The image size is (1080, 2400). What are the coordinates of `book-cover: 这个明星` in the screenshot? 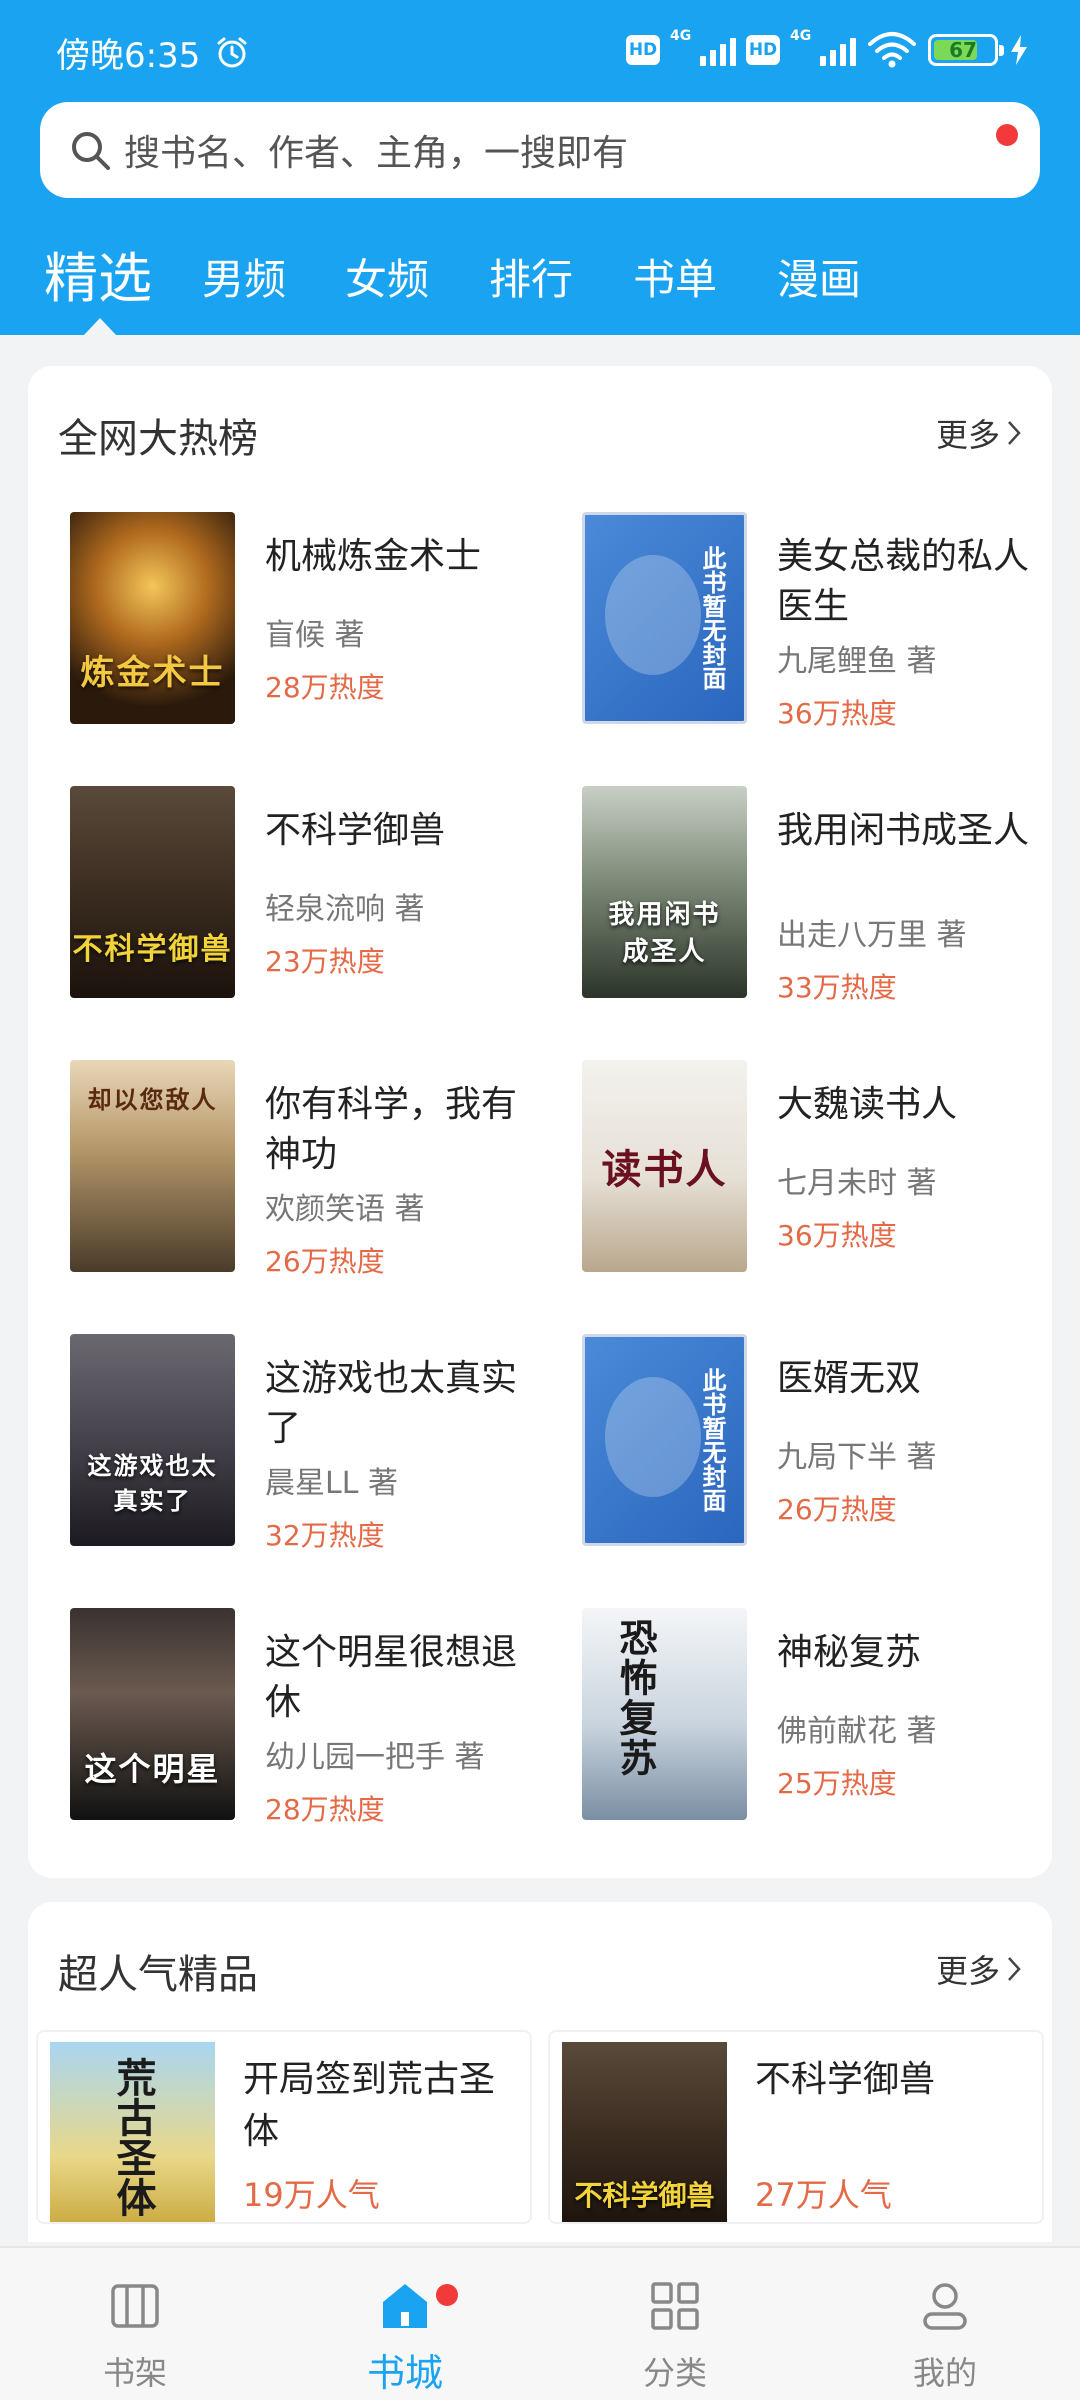 It's located at (152, 1714).